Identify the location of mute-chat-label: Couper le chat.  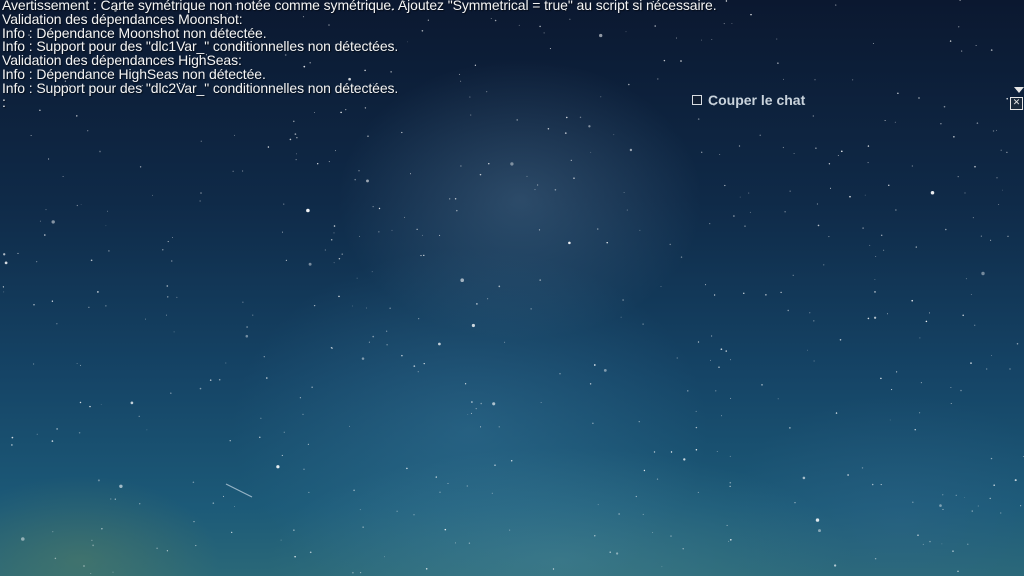
(757, 100).